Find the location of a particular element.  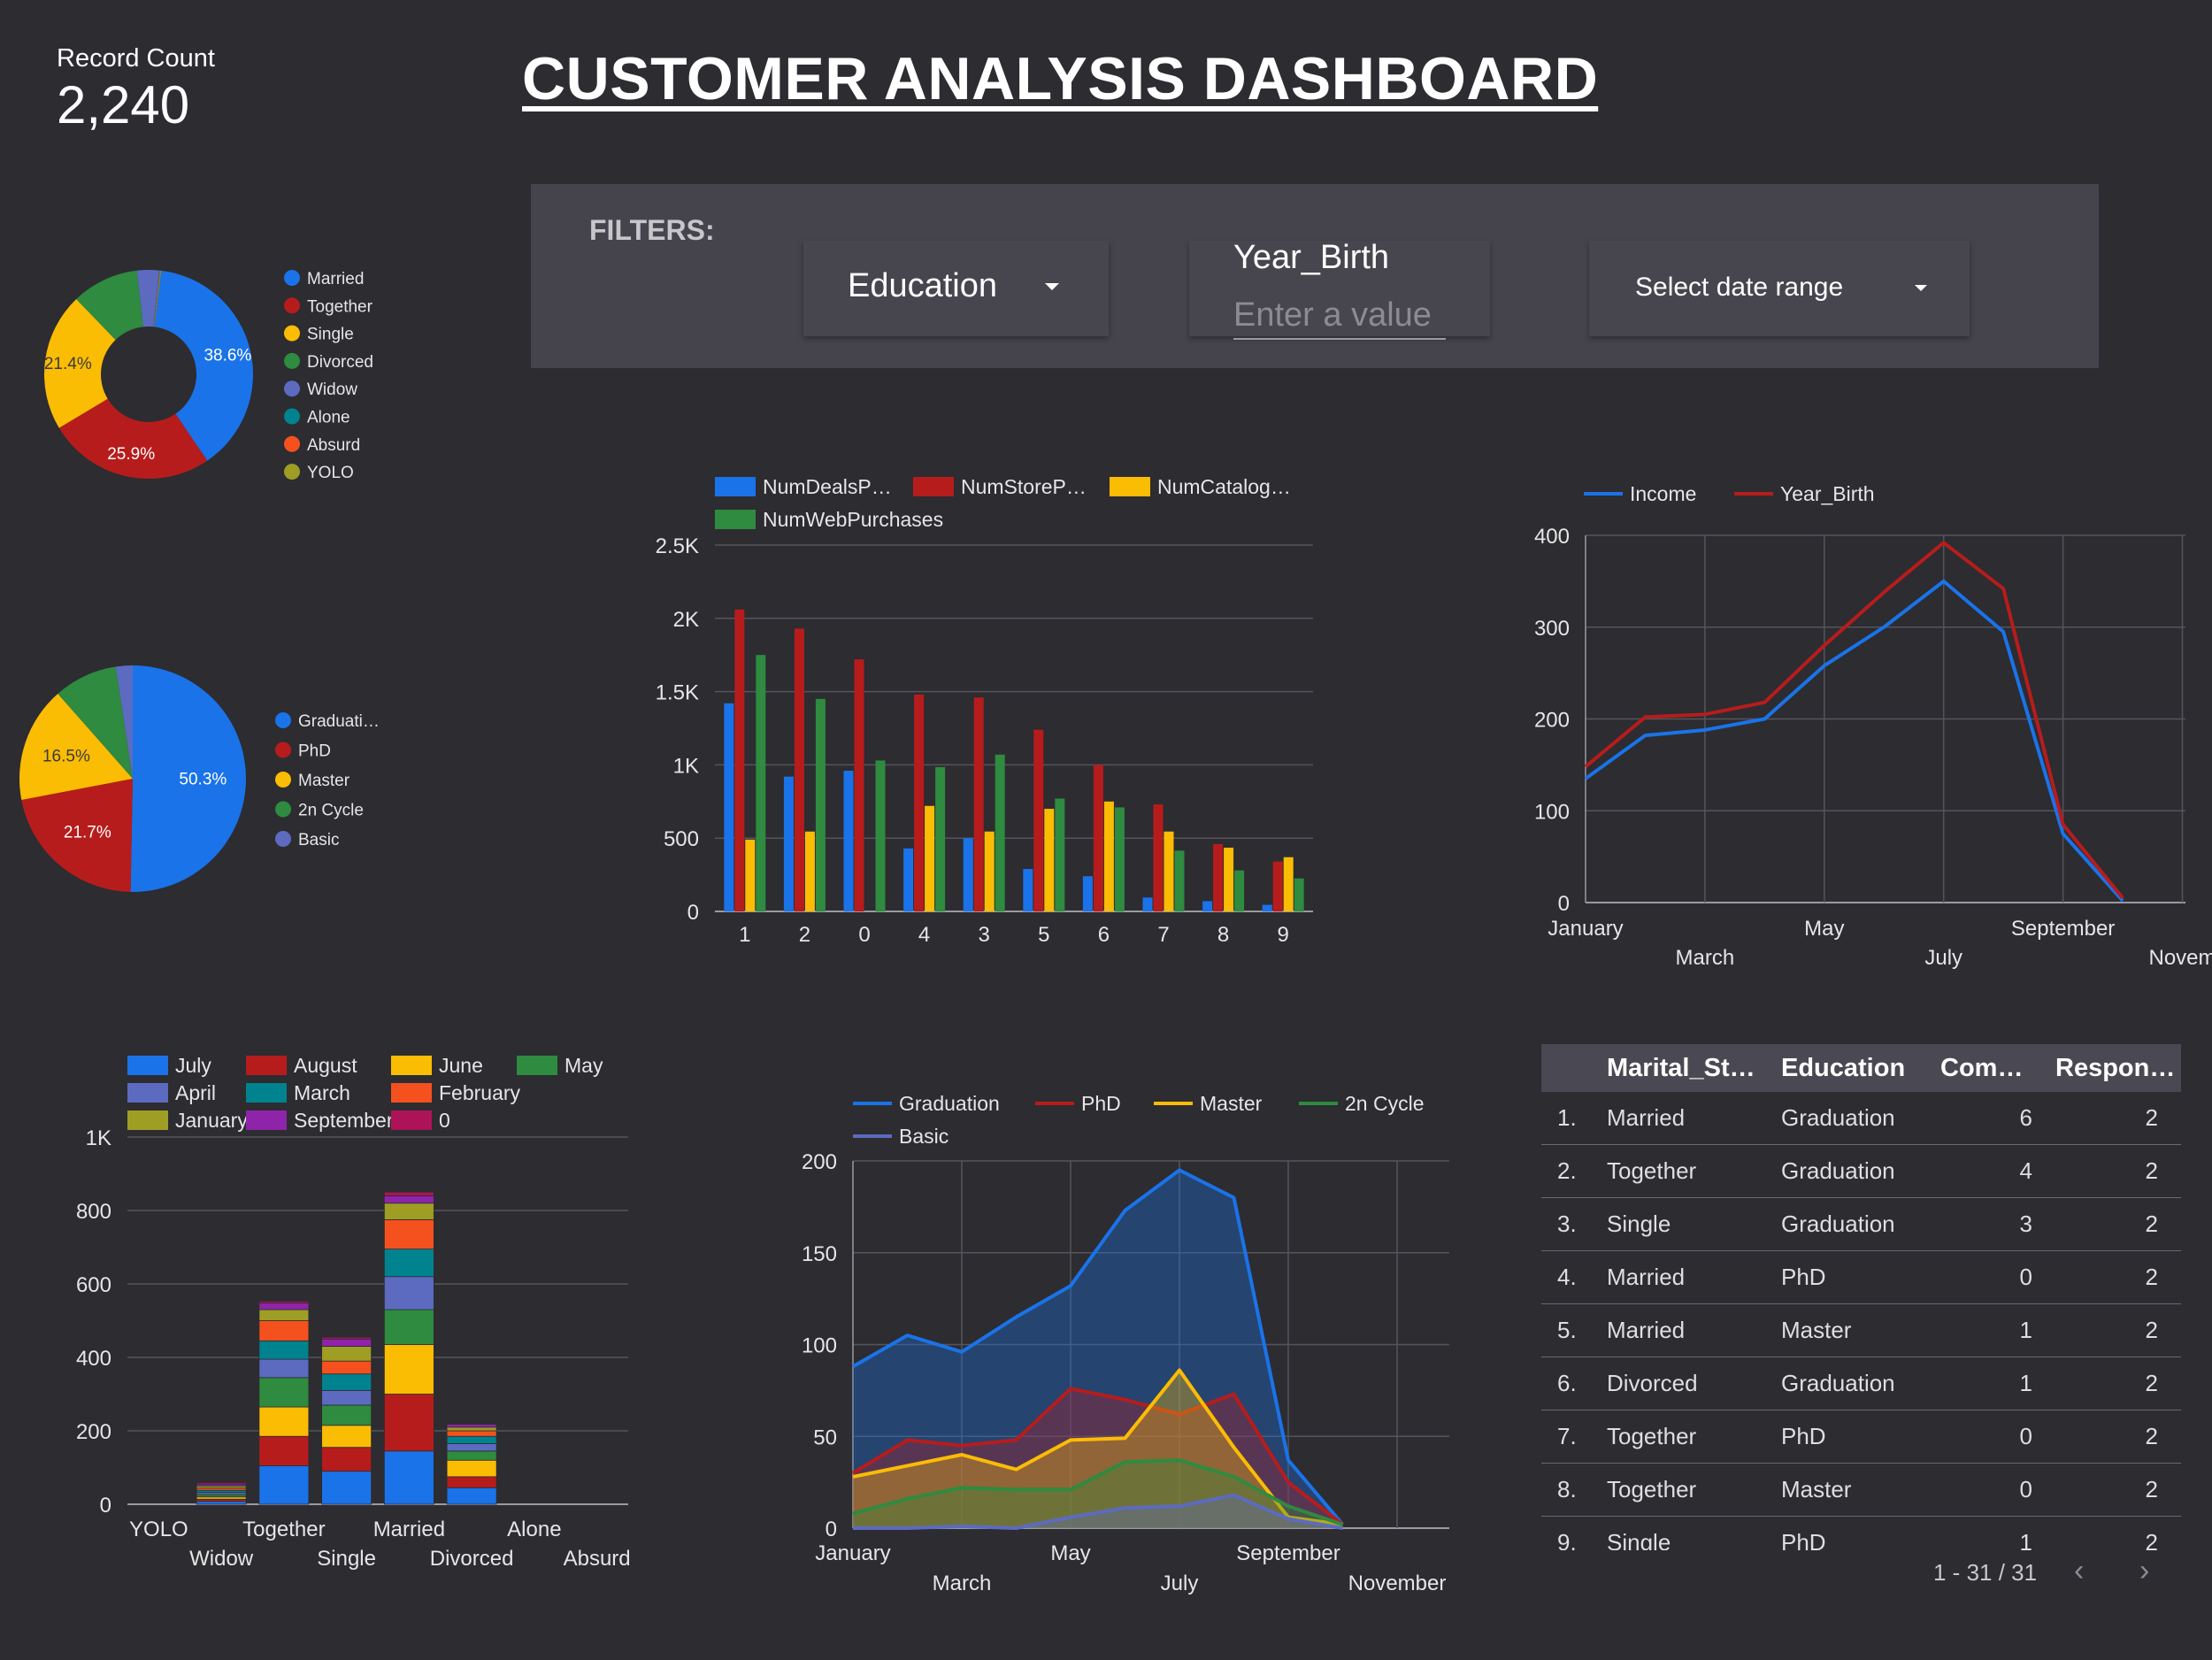

slice-label: 21.4% is located at coordinates (68, 364).